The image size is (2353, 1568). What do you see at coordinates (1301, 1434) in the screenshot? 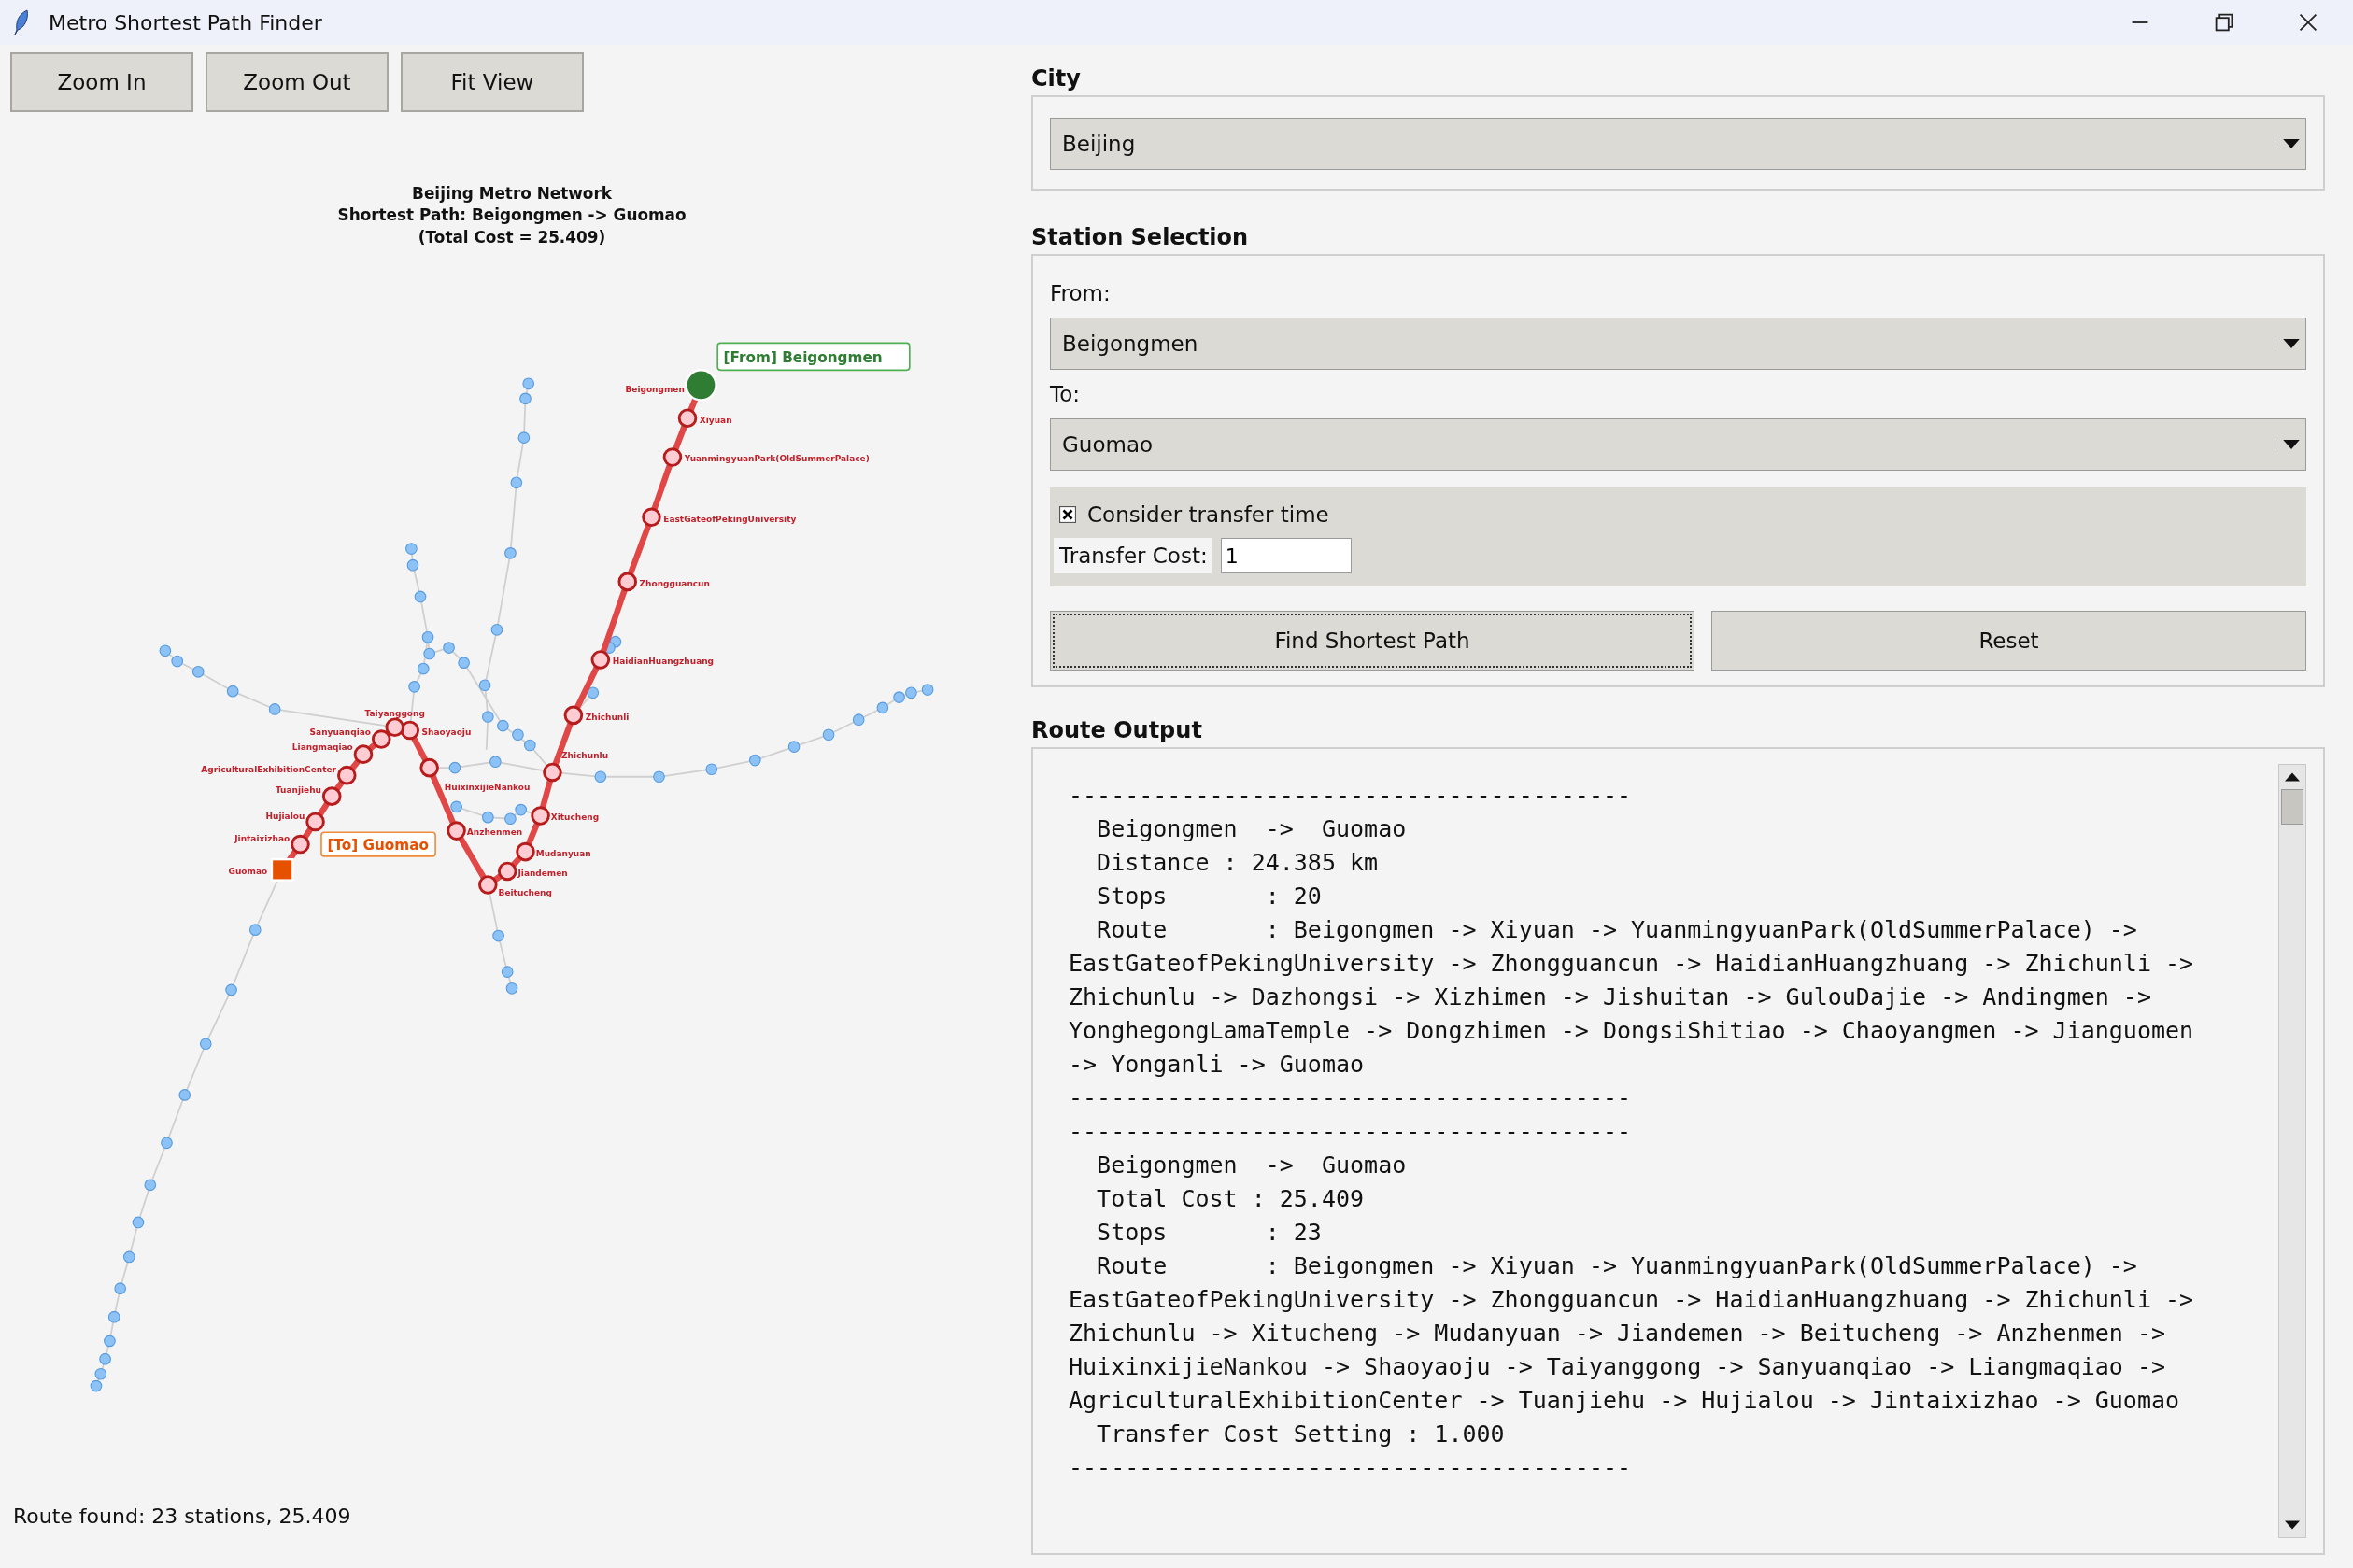
I see `output-line: Transfer Cost Setting : 1.000` at bounding box center [1301, 1434].